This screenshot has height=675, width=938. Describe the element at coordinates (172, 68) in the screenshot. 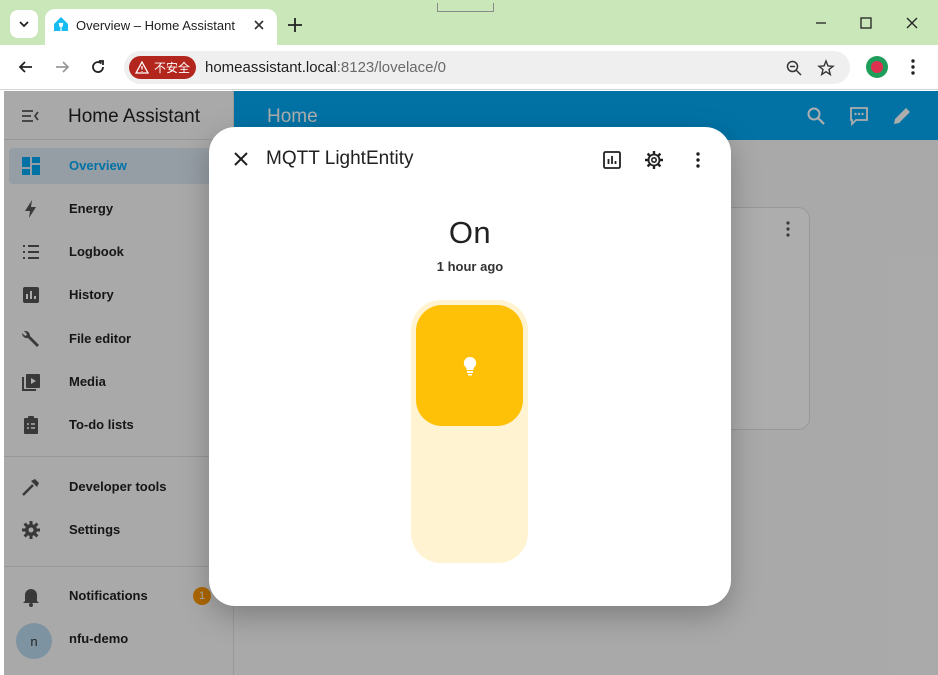

I see `not-secure-label: 不安全` at that location.